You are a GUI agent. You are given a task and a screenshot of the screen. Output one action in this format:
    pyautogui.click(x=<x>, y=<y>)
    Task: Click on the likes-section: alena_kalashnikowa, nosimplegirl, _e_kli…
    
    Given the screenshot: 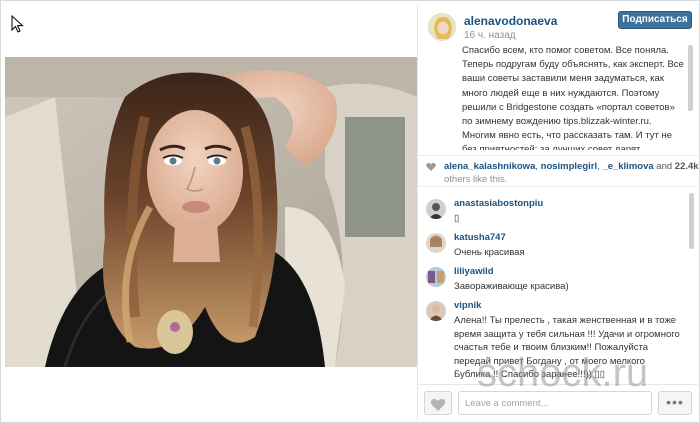 What is the action you would take?
    pyautogui.click(x=558, y=171)
    